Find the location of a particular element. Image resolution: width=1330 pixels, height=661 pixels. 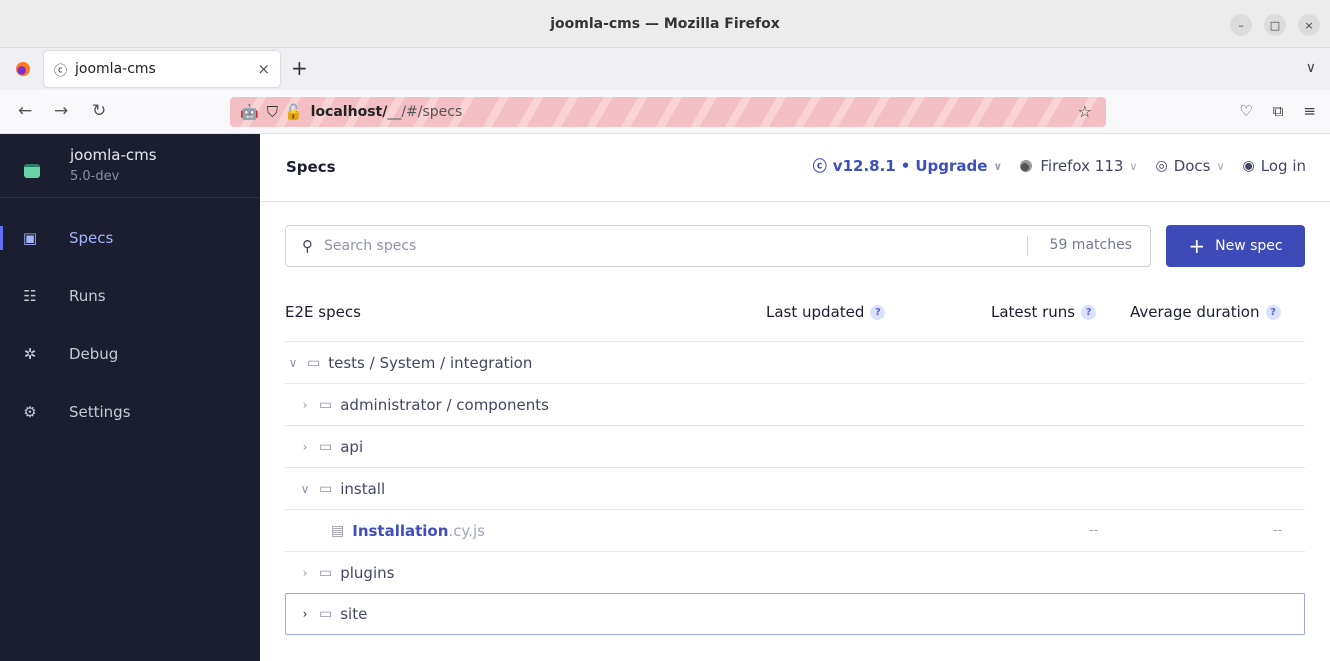

window-title: joomla-cms — Mozilla Firefox is located at coordinates (665, 23).